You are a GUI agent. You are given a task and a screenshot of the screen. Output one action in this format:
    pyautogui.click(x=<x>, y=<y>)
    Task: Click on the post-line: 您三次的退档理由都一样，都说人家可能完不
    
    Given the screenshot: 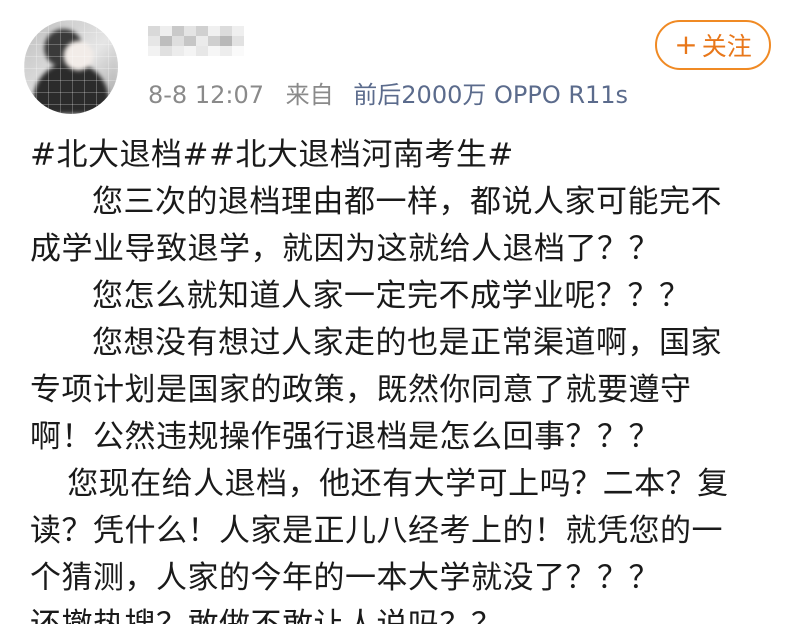 What is the action you would take?
    pyautogui.click(x=407, y=202)
    